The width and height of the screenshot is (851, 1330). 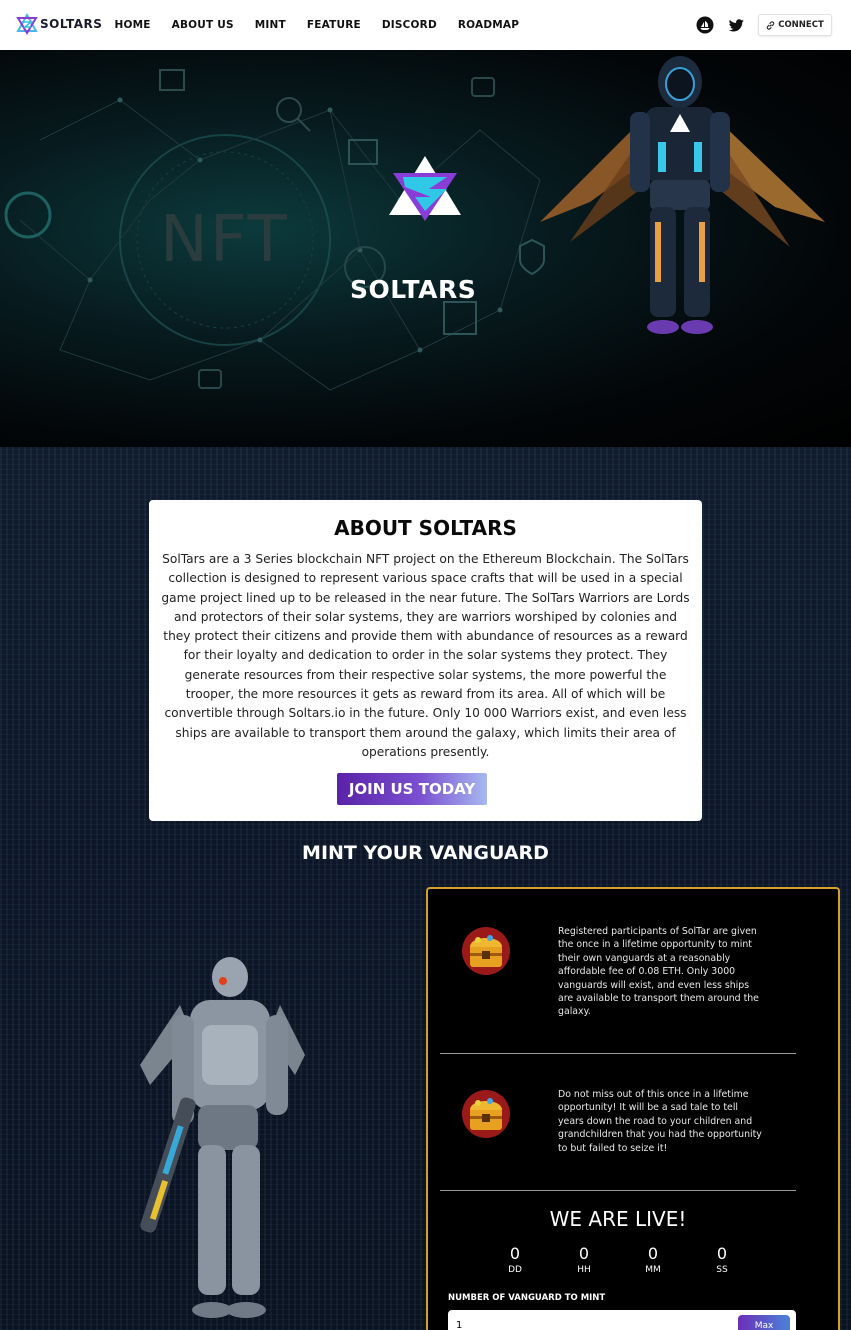 I want to click on opensea-icon, so click(x=705, y=25).